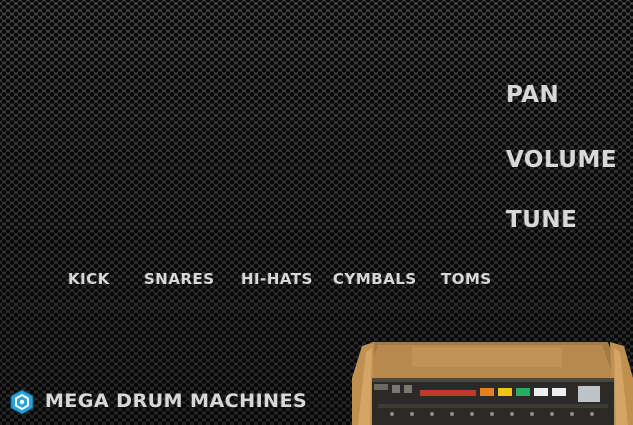 The image size is (633, 425). I want to click on tab-cymbals: CYMBALS, so click(375, 279).